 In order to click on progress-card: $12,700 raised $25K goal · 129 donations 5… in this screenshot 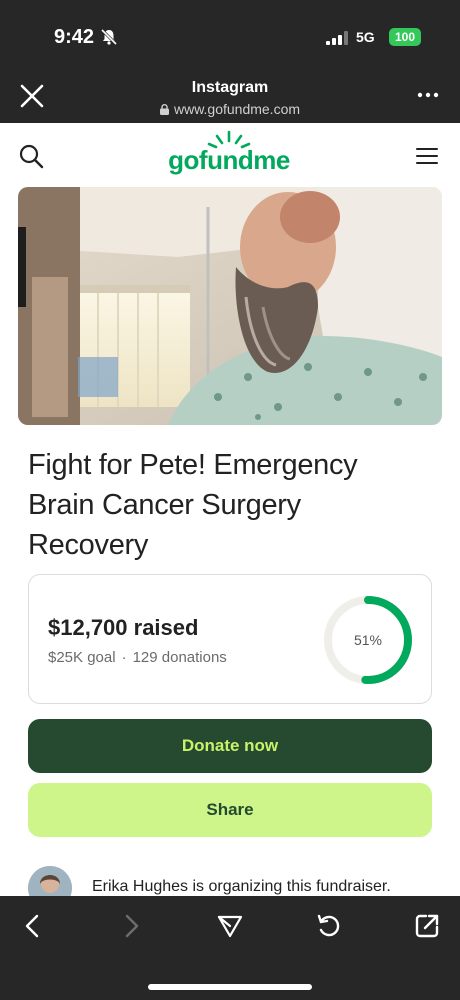, I will do `click(230, 639)`.